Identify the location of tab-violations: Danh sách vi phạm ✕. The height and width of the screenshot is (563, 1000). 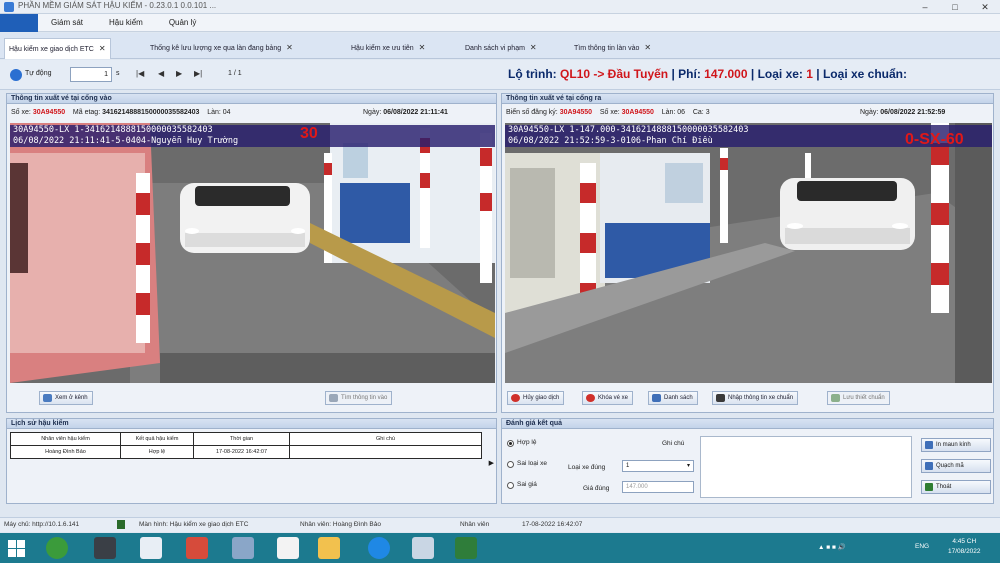
(501, 48).